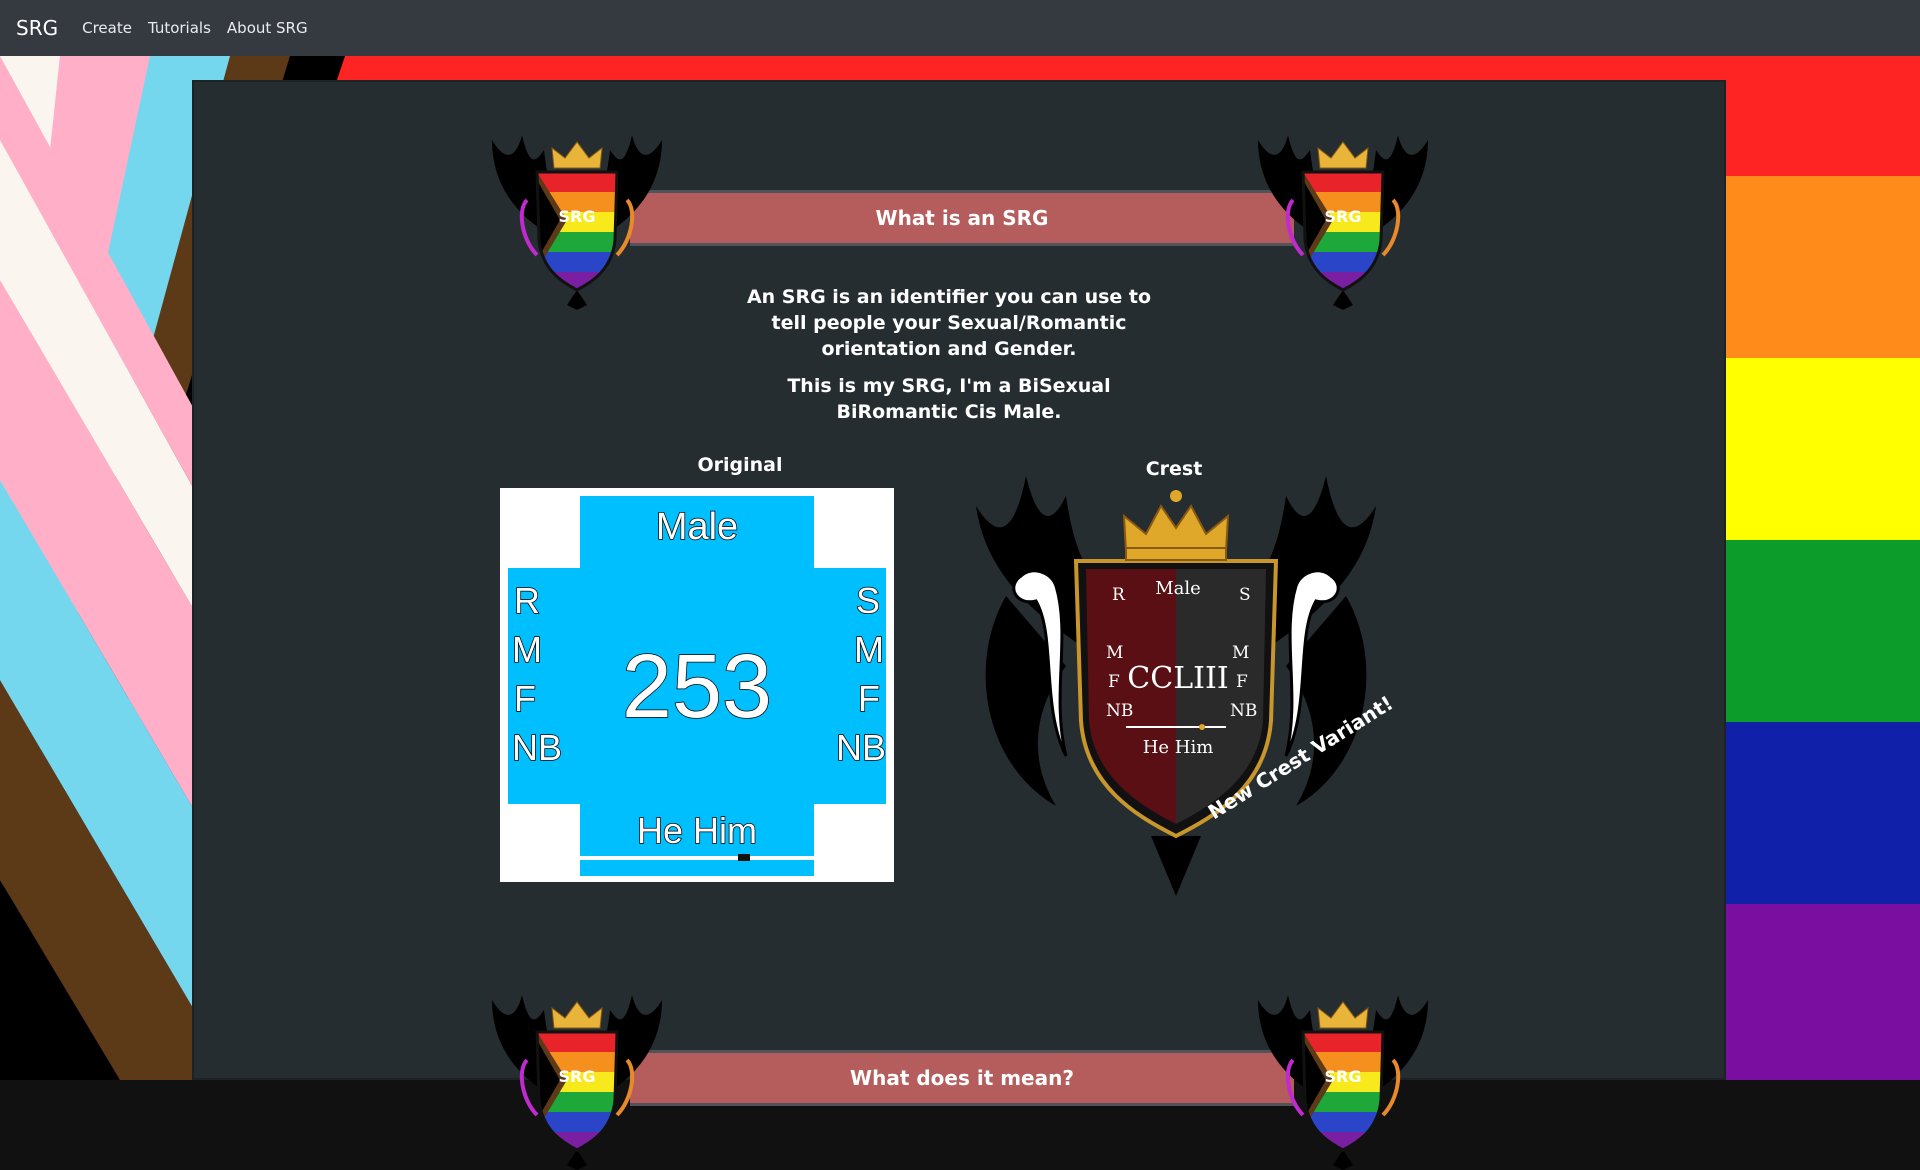  I want to click on left-letter-m: M, so click(527, 649).